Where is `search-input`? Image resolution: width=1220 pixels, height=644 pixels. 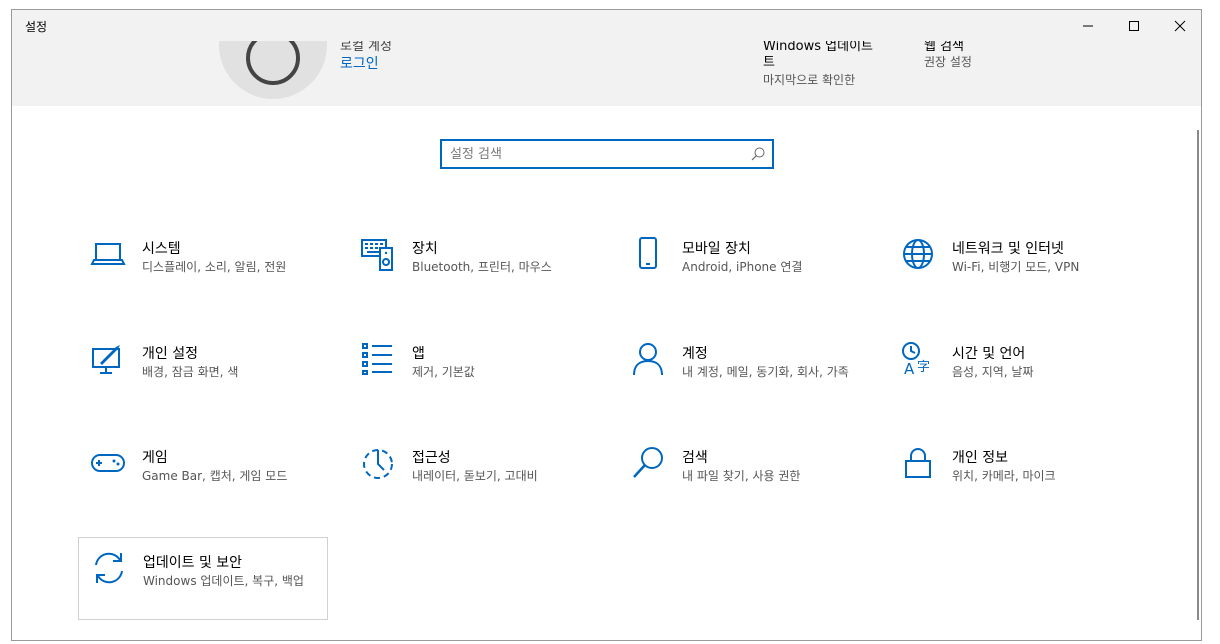 search-input is located at coordinates (595, 154).